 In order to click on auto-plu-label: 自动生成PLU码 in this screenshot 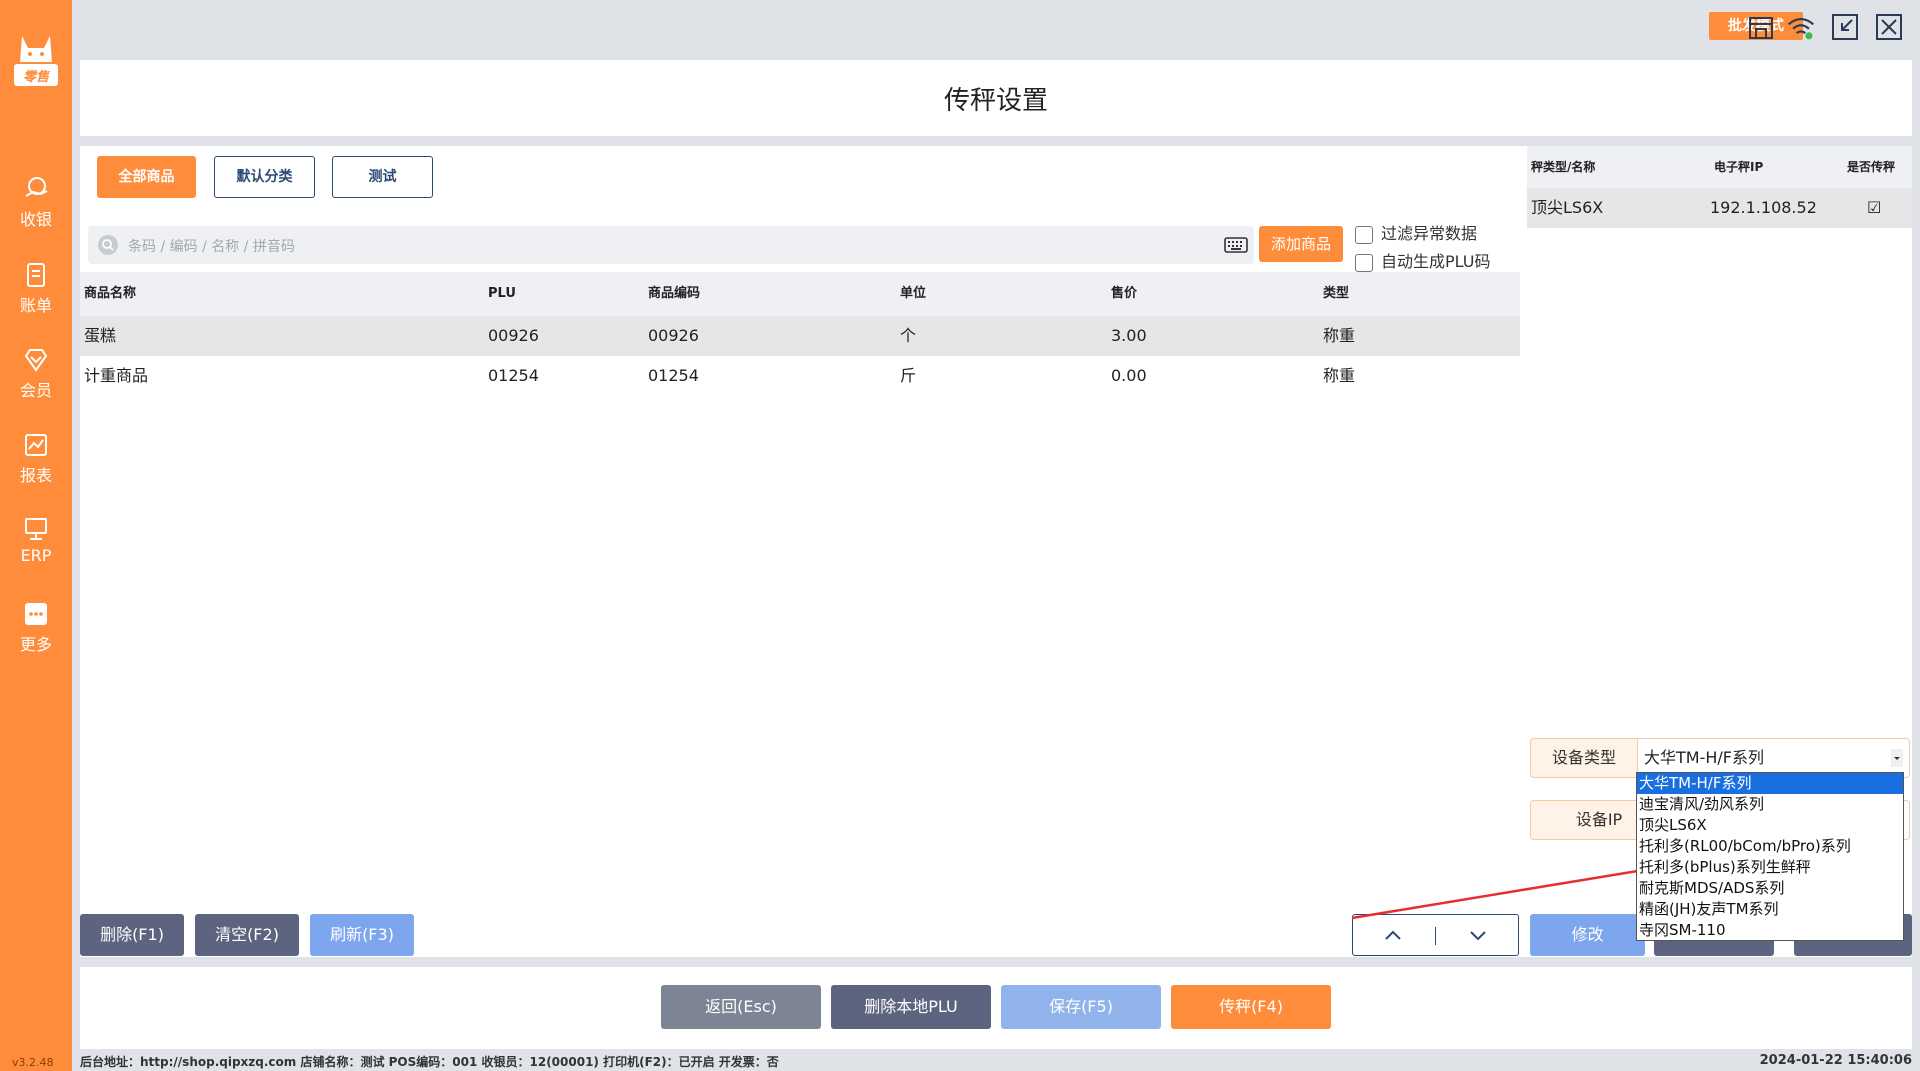, I will do `click(1436, 261)`.